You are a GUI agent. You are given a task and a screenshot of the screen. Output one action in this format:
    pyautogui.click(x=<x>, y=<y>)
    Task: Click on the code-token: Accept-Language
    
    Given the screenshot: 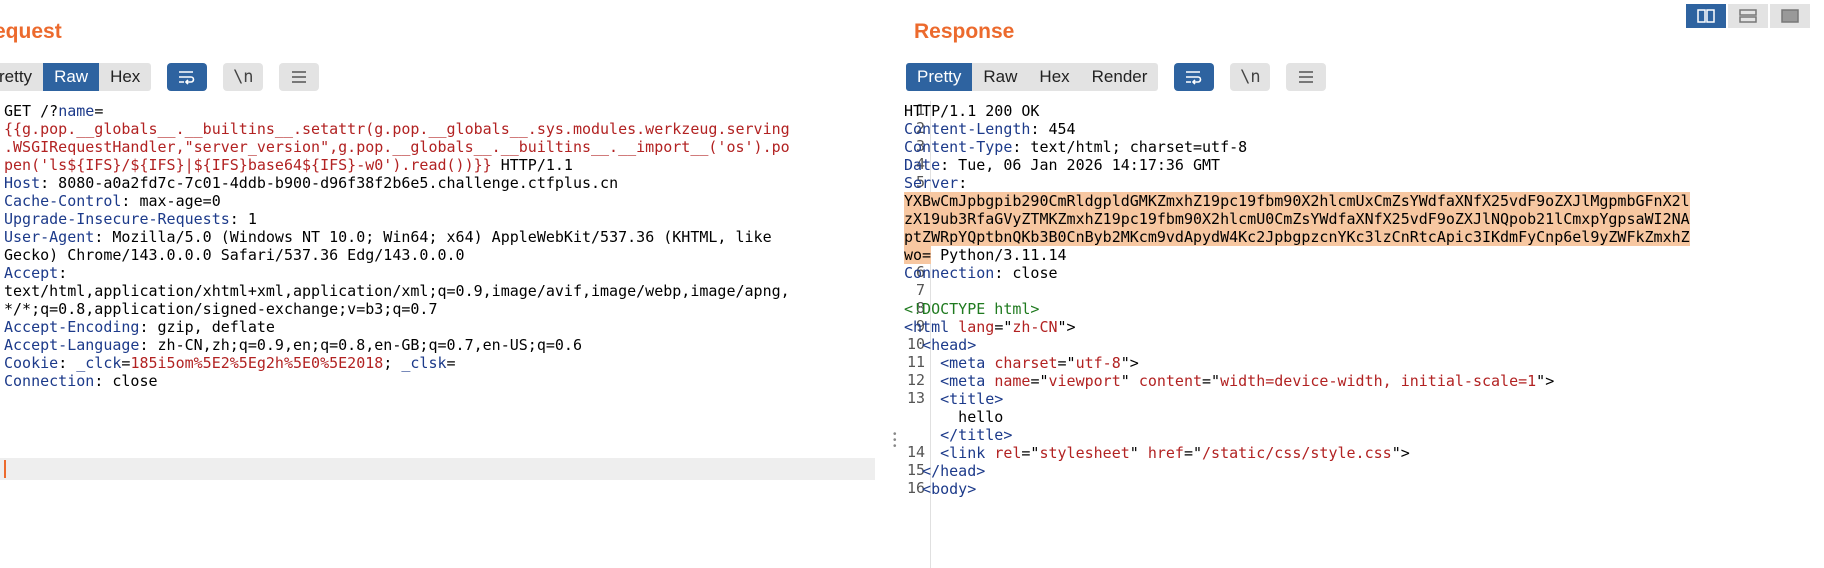 What is the action you would take?
    pyautogui.click(x=72, y=345)
    